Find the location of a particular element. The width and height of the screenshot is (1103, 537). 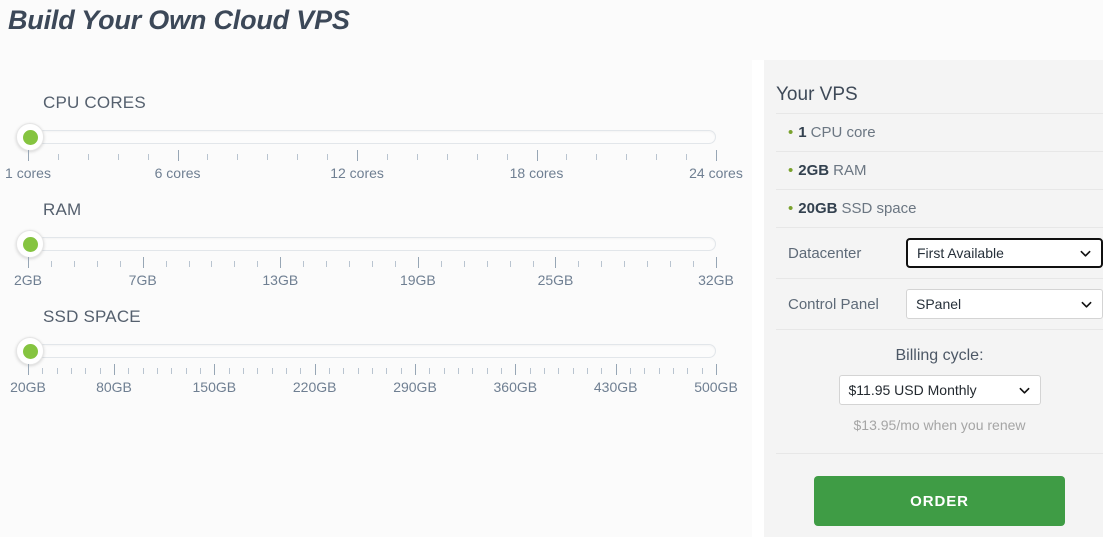

spec-value-ram: 2GB is located at coordinates (814, 170).